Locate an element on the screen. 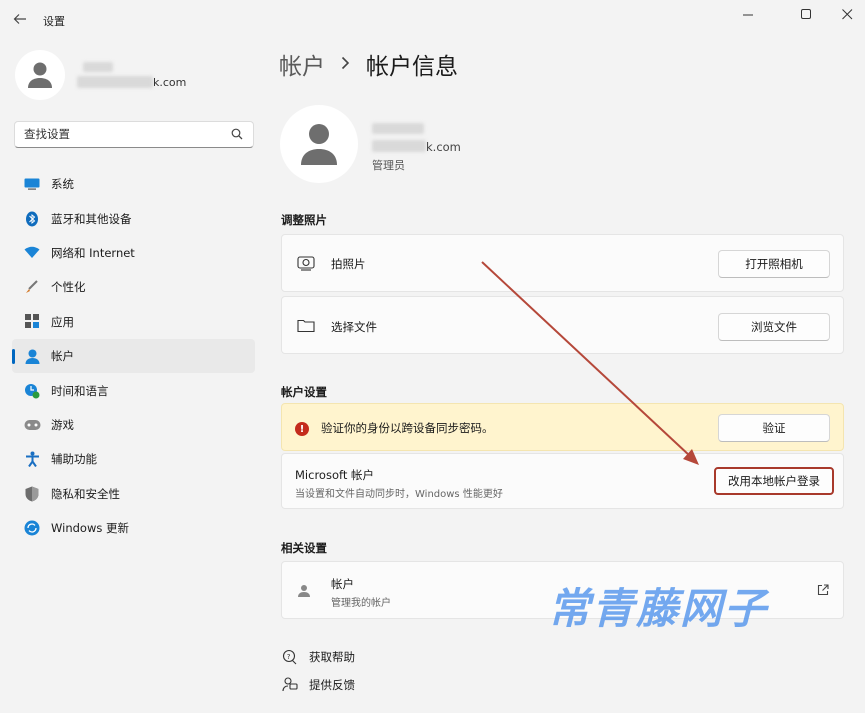 This screenshot has width=865, height=713. verify-button: 验证 is located at coordinates (774, 428).